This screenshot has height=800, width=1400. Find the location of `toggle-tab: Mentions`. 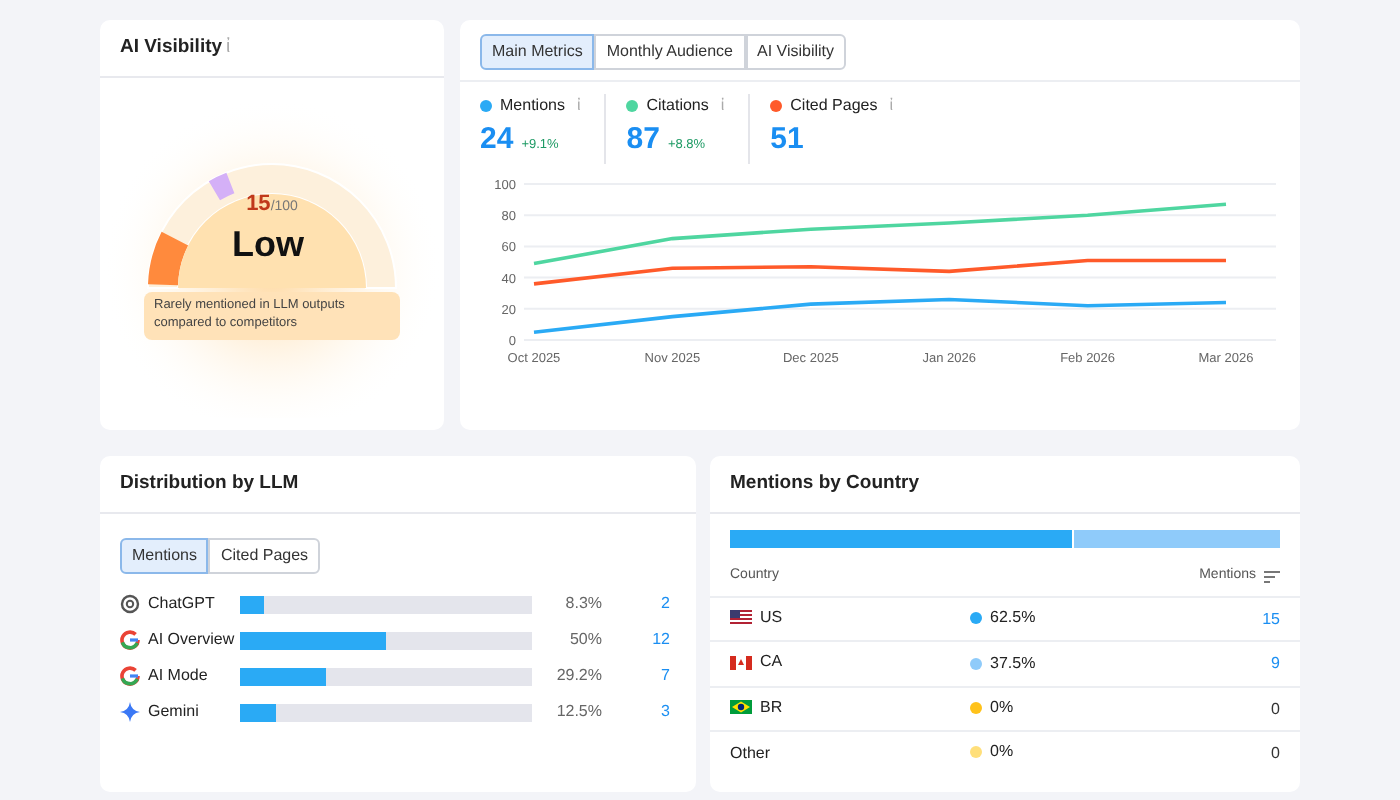

toggle-tab: Mentions is located at coordinates (164, 556).